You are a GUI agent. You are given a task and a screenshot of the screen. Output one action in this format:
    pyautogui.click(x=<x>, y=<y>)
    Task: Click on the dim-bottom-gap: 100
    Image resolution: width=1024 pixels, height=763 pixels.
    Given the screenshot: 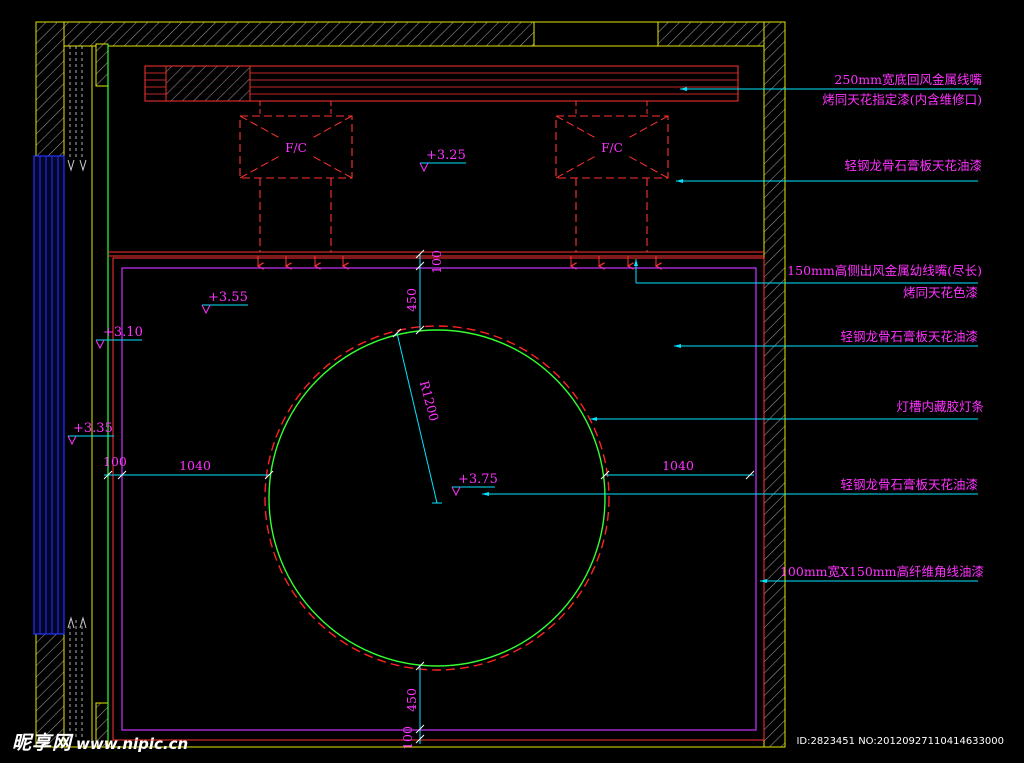 What is the action you would take?
    pyautogui.click(x=407, y=738)
    